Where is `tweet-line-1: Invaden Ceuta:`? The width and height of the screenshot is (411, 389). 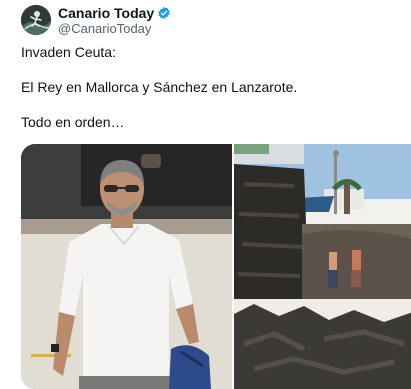
tweet-line-1: Invaden Ceuta: is located at coordinates (68, 52).